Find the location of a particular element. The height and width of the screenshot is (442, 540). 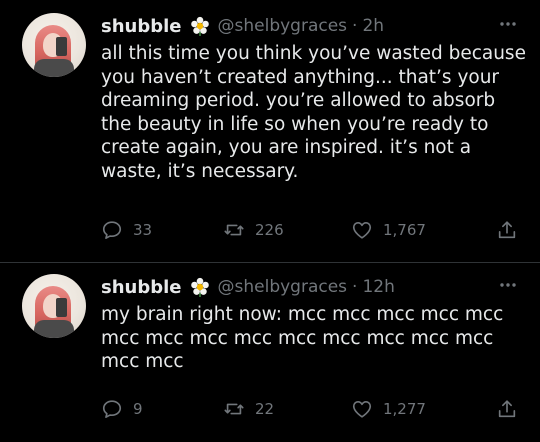

retweet-button: 22 is located at coordinates (248, 409).